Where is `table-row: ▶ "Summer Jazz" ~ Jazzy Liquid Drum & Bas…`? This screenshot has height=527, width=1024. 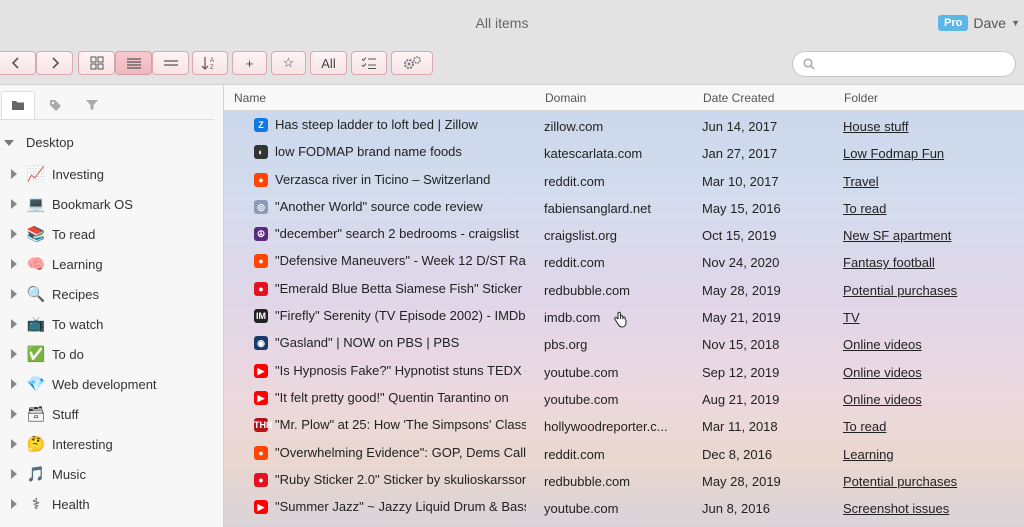
table-row: ▶ "Summer Jazz" ~ Jazzy Liquid Drum & Bas… is located at coordinates (624, 507).